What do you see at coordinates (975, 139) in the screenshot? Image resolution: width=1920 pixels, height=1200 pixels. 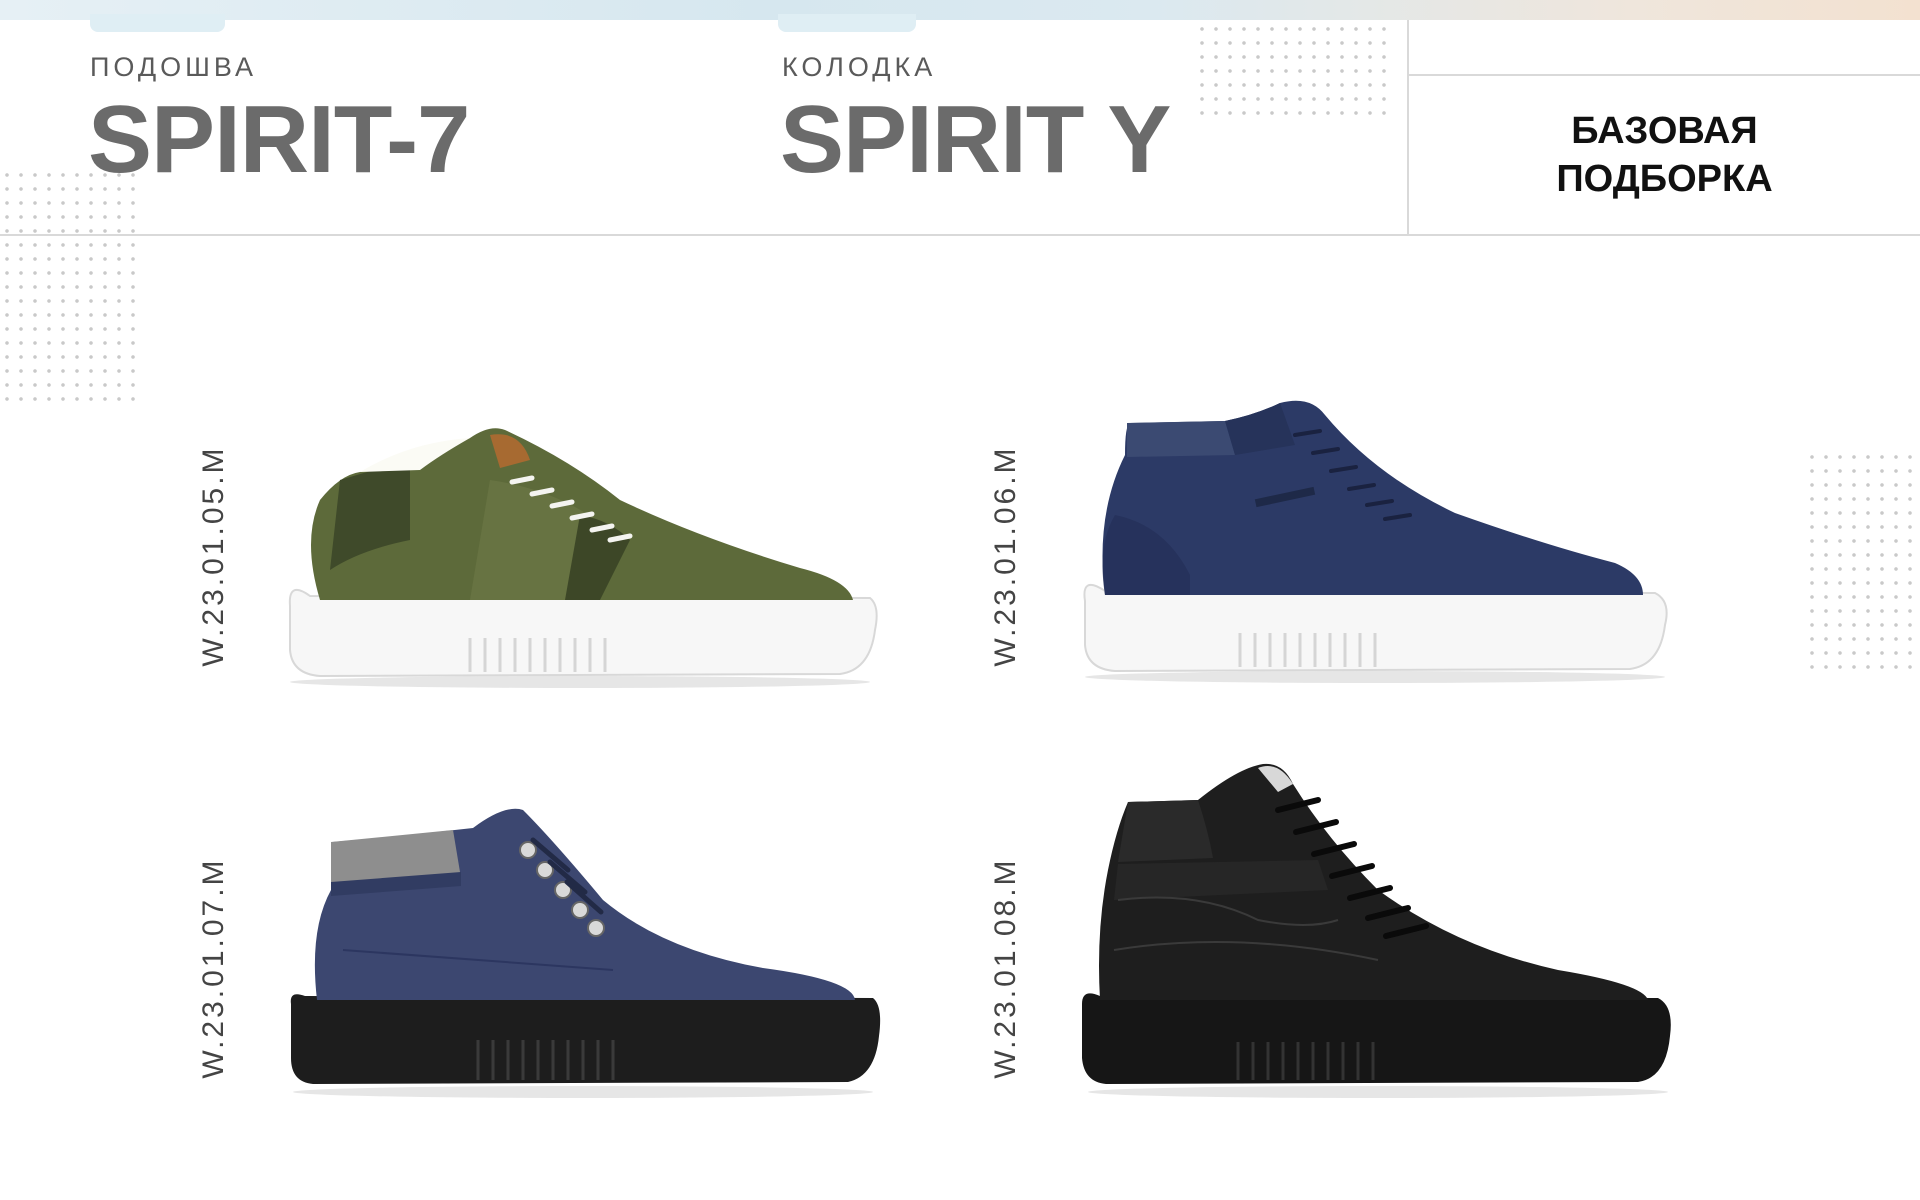 I see `last-name: SPIRIT Y` at bounding box center [975, 139].